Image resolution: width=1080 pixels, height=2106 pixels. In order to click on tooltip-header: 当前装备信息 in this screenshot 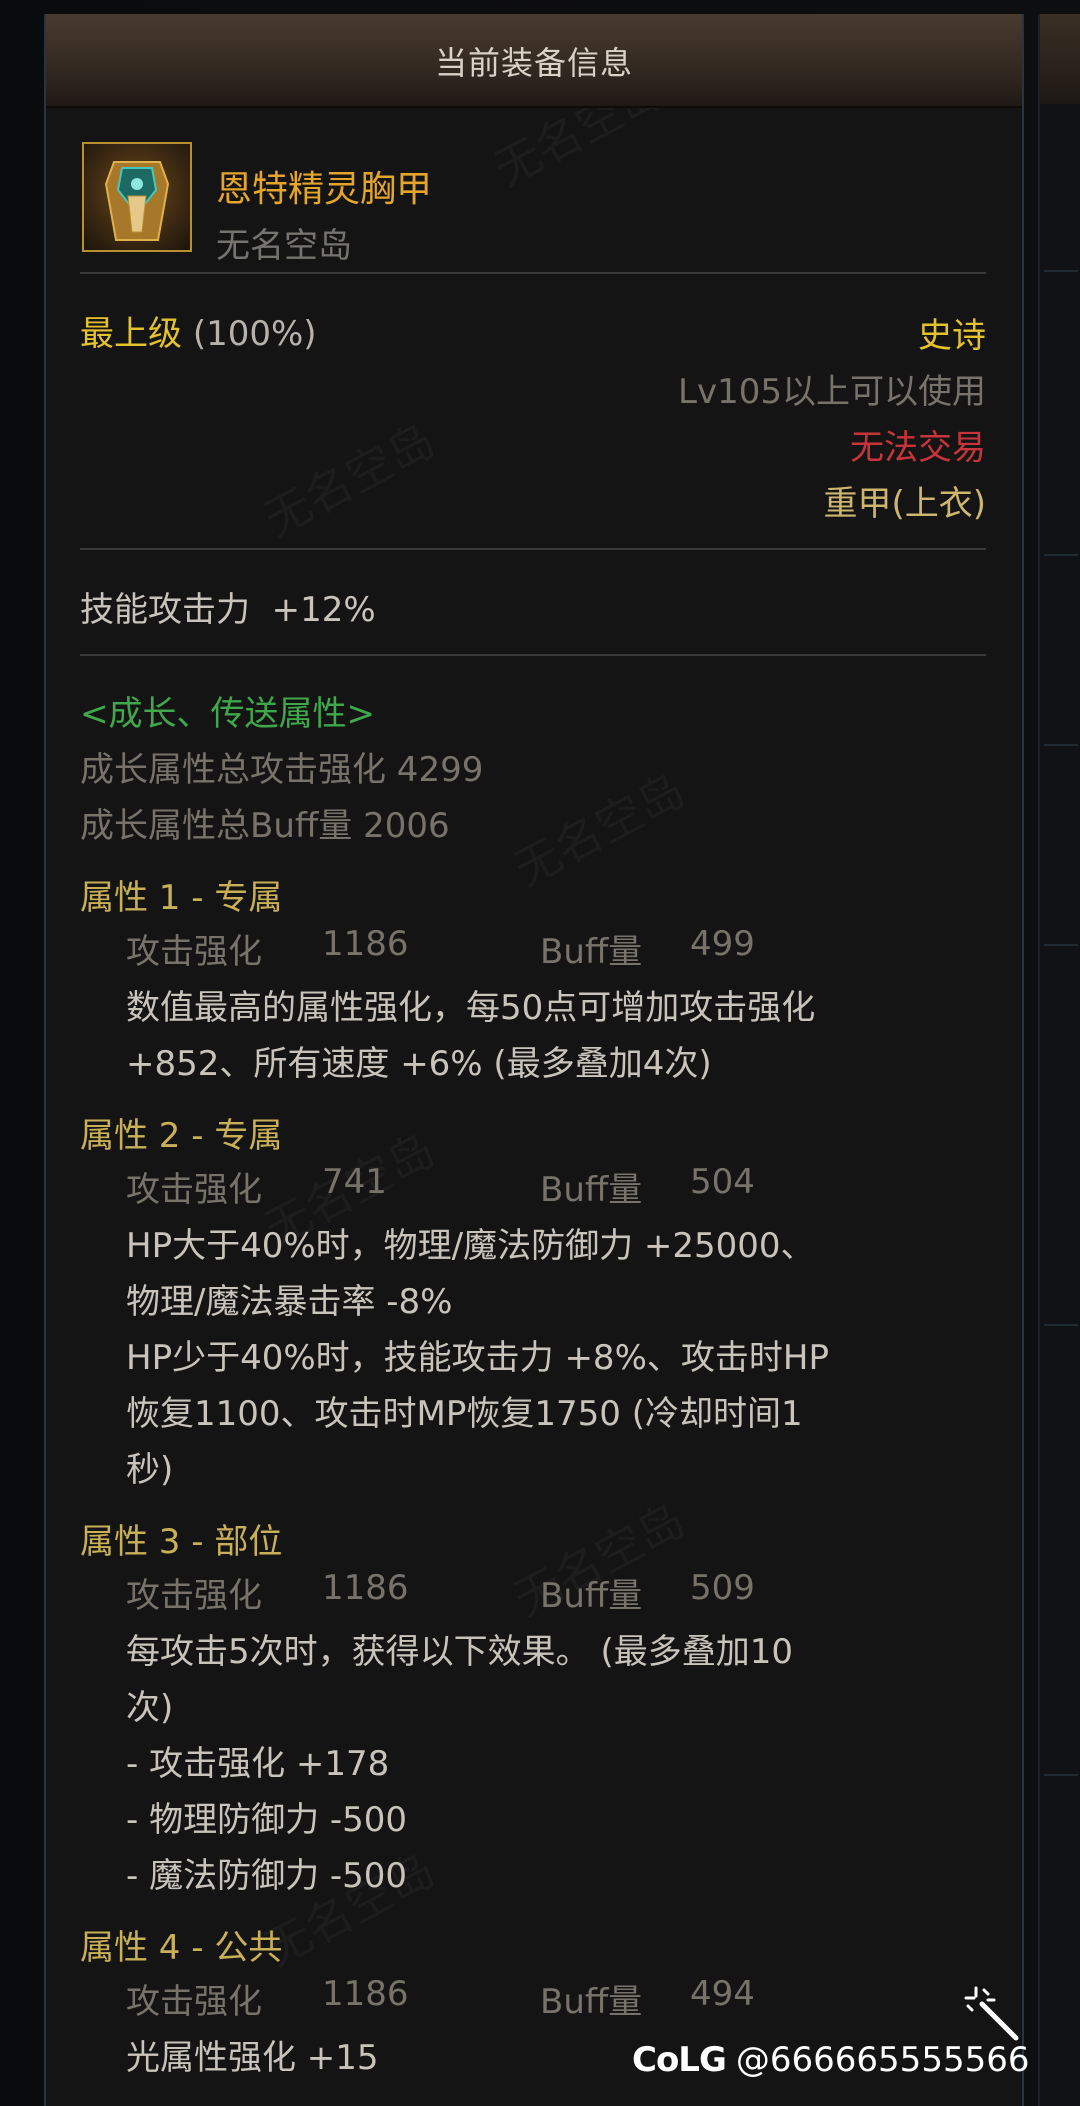, I will do `click(534, 61)`.